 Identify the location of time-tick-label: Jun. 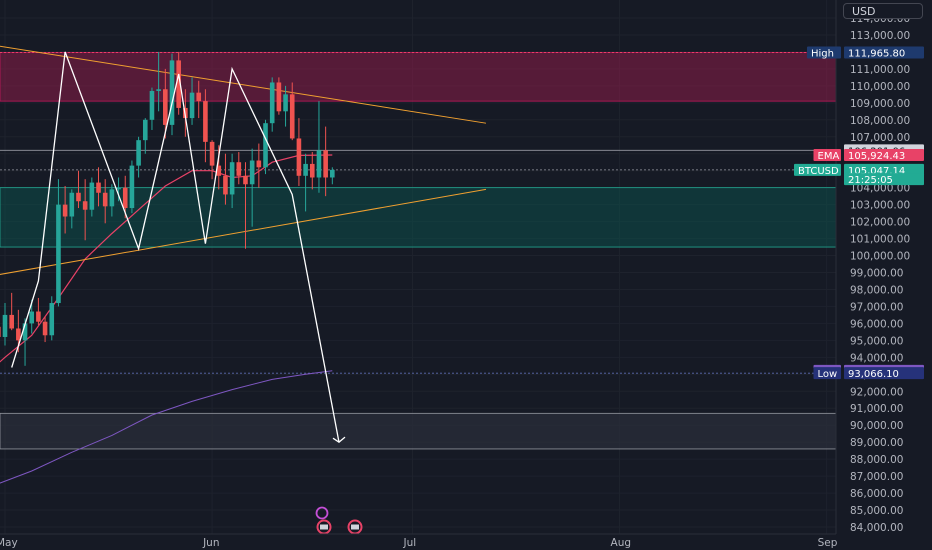
(210, 543).